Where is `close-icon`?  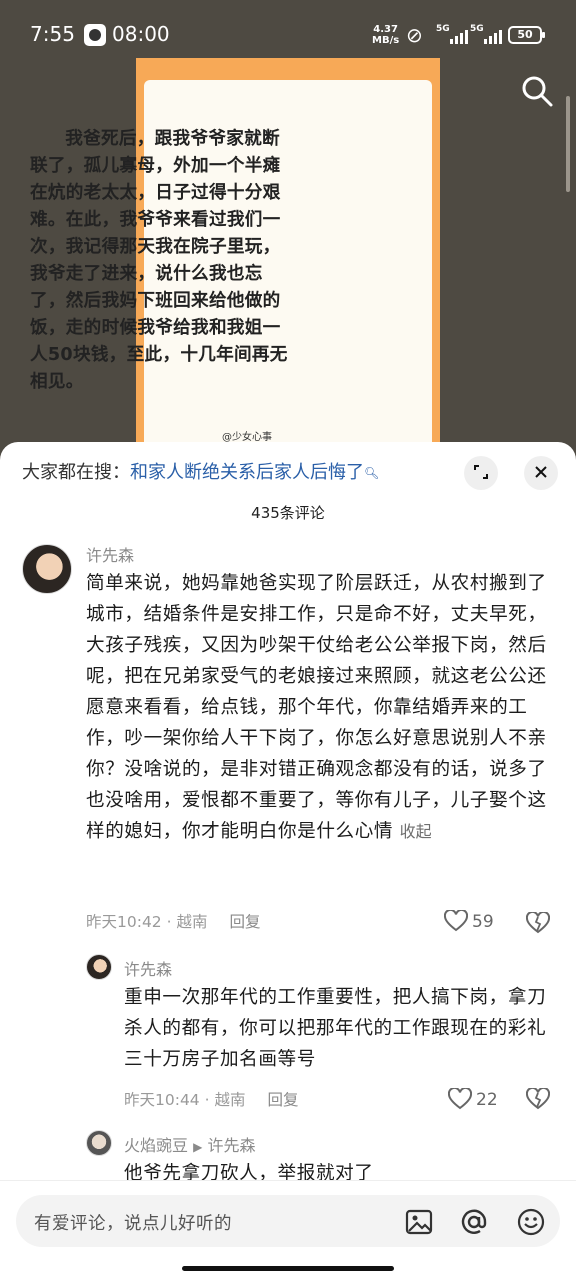 close-icon is located at coordinates (541, 472).